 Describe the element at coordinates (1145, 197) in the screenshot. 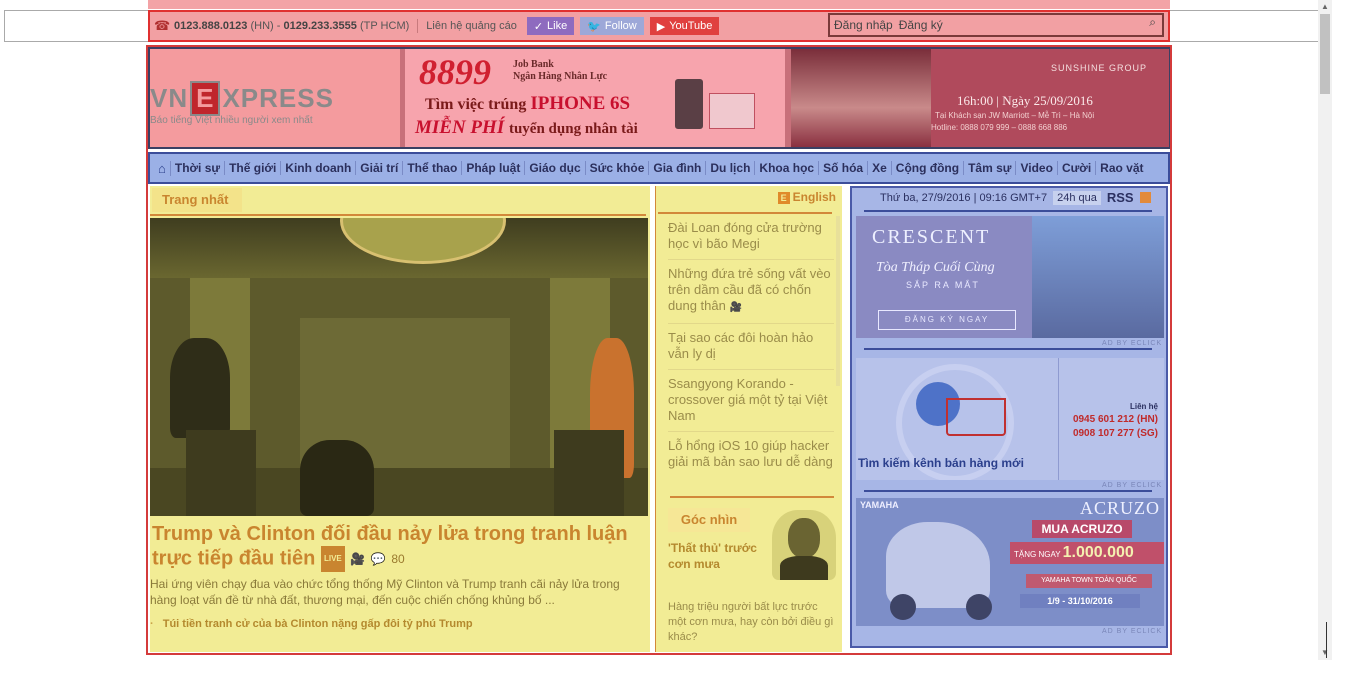

I see `rss-icon` at that location.